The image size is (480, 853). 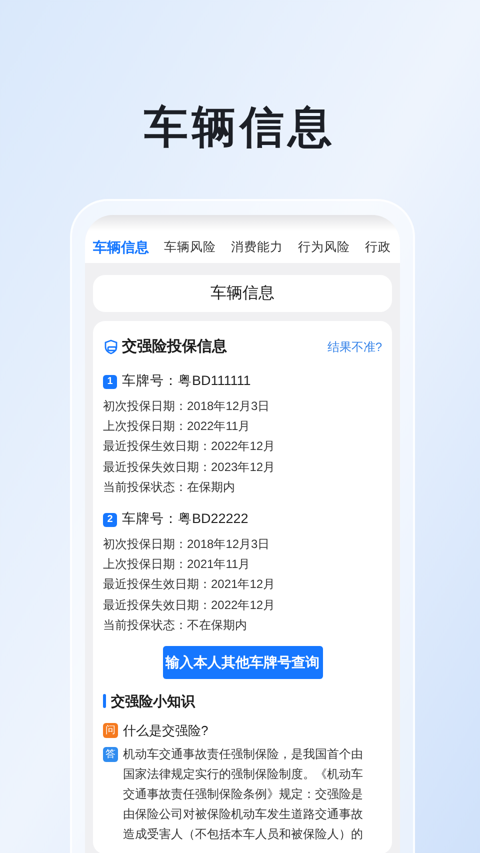 What do you see at coordinates (240, 128) in the screenshot?
I see `headline: 车辆信息` at bounding box center [240, 128].